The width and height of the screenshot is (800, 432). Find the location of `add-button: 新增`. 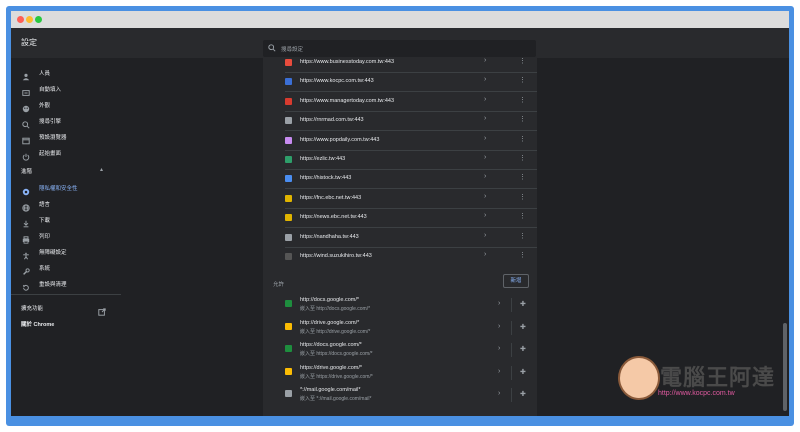

add-button: 新增 is located at coordinates (516, 281).